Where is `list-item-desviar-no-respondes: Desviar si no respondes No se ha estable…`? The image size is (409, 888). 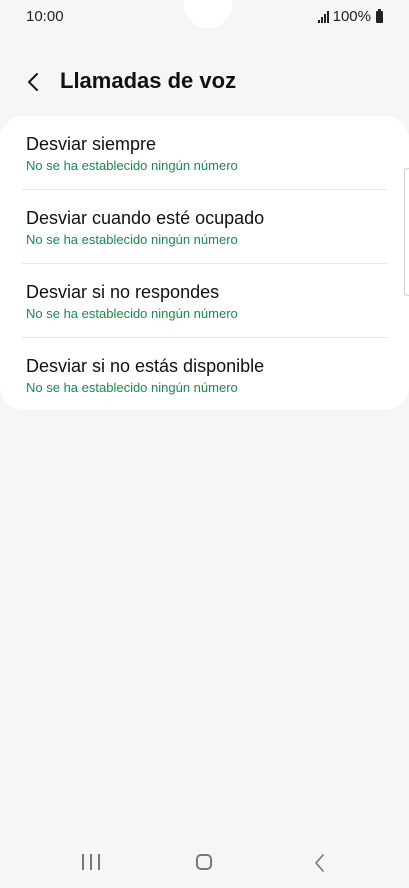 list-item-desviar-no-respondes: Desviar si no respondes No se ha estable… is located at coordinates (204, 301).